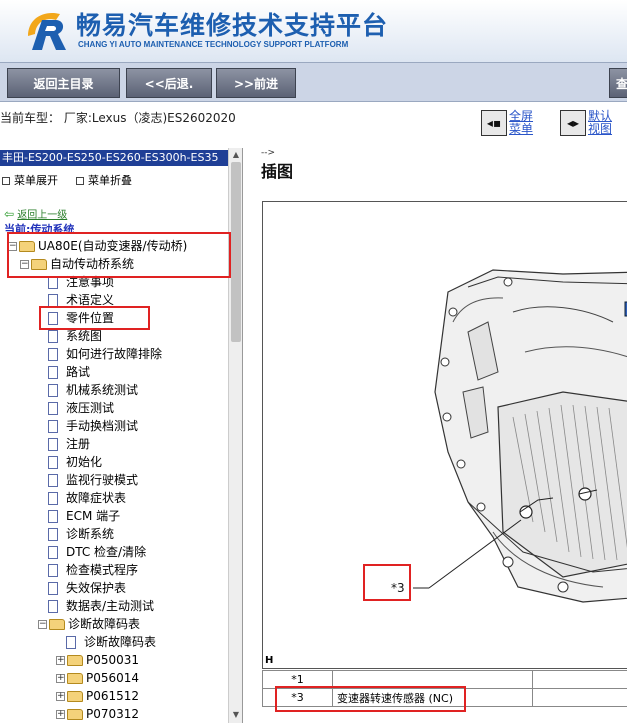 The width and height of the screenshot is (627, 723). I want to click on scroll-thumb, so click(236, 252).